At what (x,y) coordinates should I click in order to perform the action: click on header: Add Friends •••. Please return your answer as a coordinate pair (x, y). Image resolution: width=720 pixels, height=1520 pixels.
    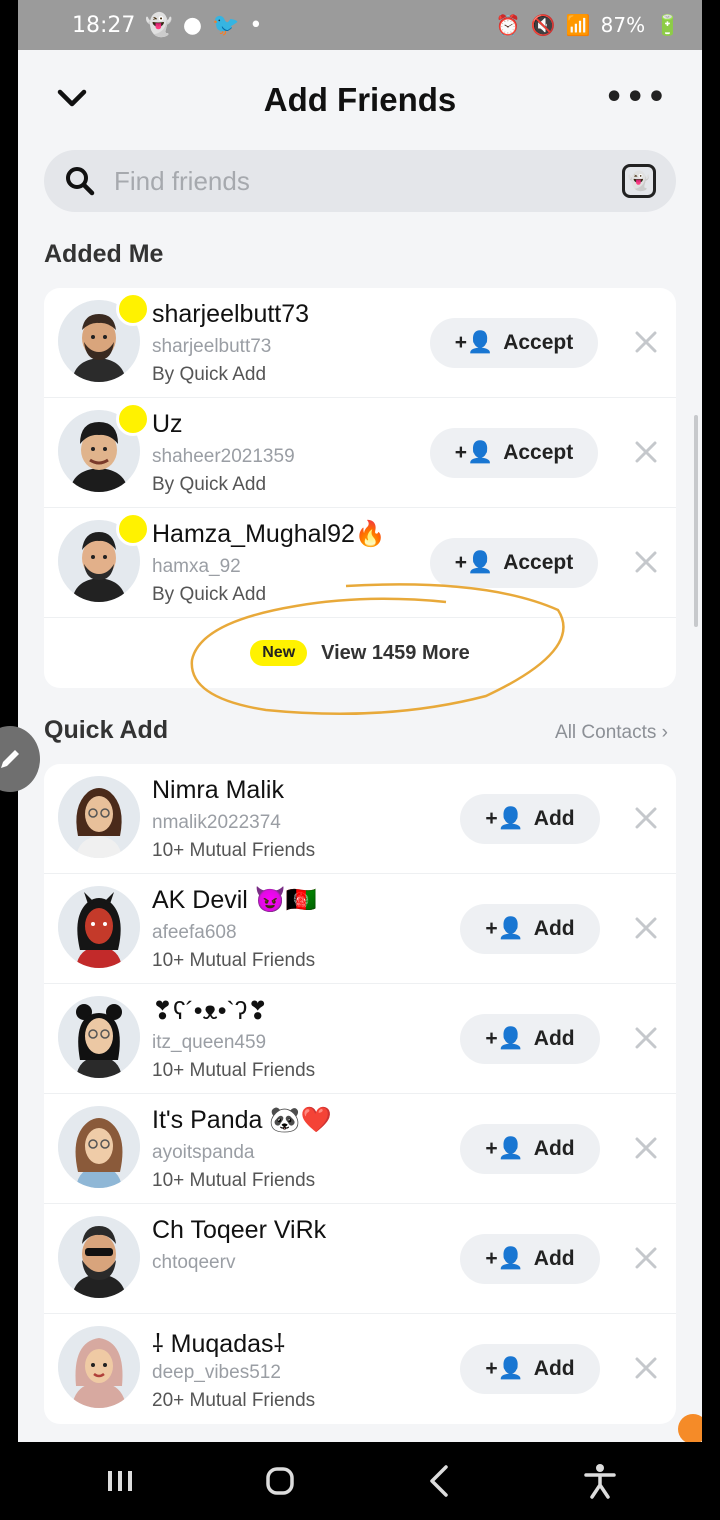
    Looking at the image, I should click on (360, 100).